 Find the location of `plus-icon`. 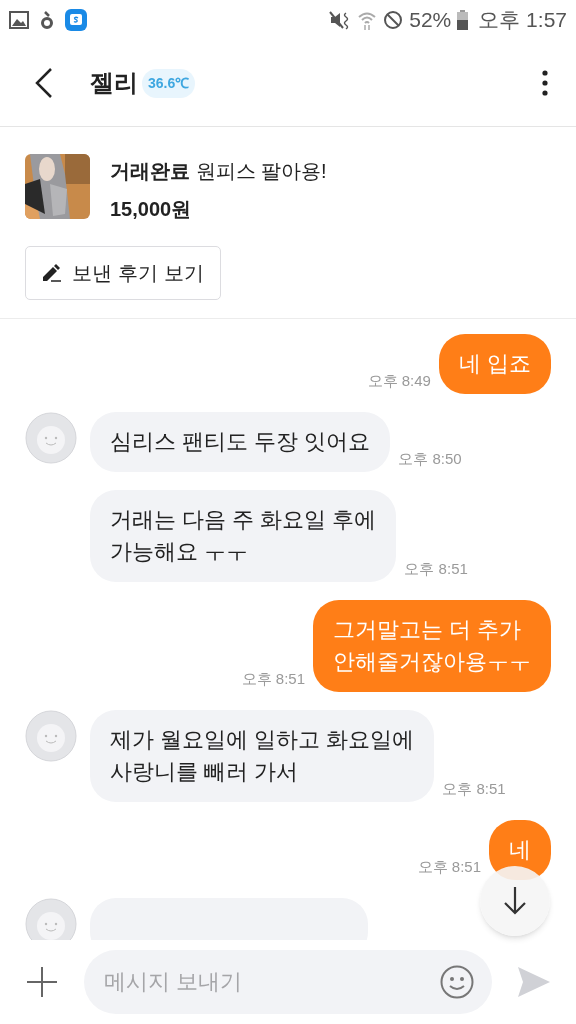

plus-icon is located at coordinates (42, 982).